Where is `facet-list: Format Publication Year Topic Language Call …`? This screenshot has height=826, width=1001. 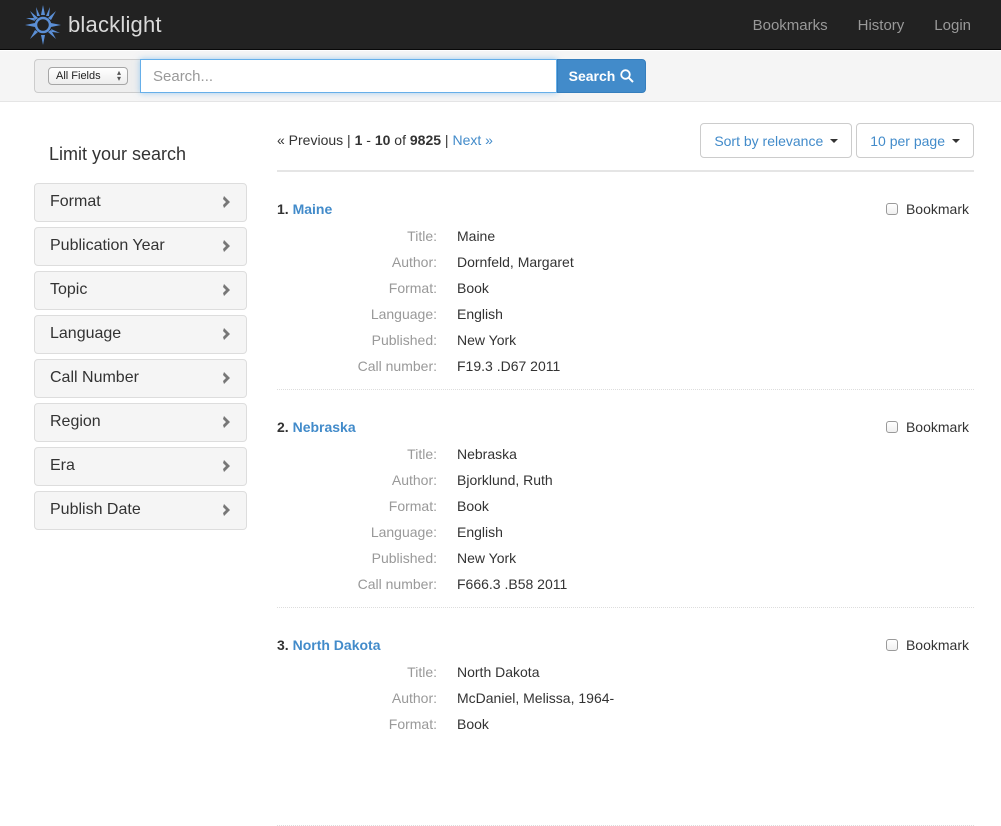 facet-list: Format Publication Year Topic Language Call … is located at coordinates (140, 356).